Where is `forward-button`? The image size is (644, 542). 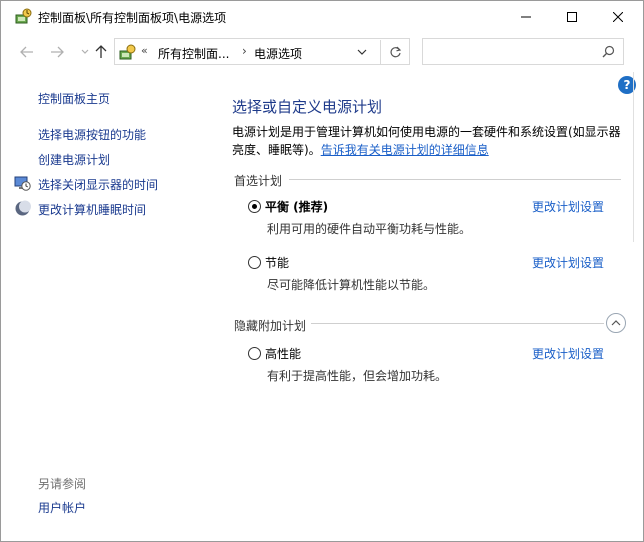
forward-button is located at coordinates (57, 52).